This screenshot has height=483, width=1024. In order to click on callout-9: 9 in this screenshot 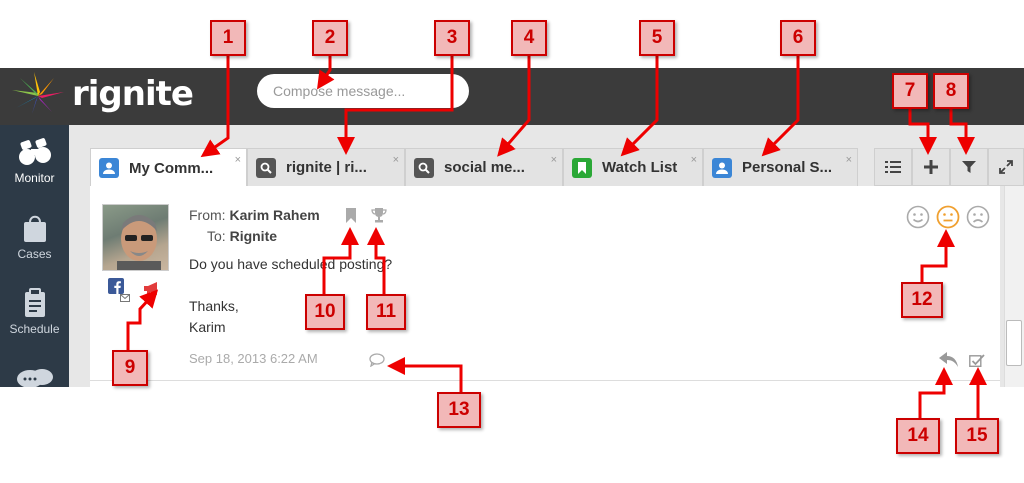, I will do `click(130, 368)`.